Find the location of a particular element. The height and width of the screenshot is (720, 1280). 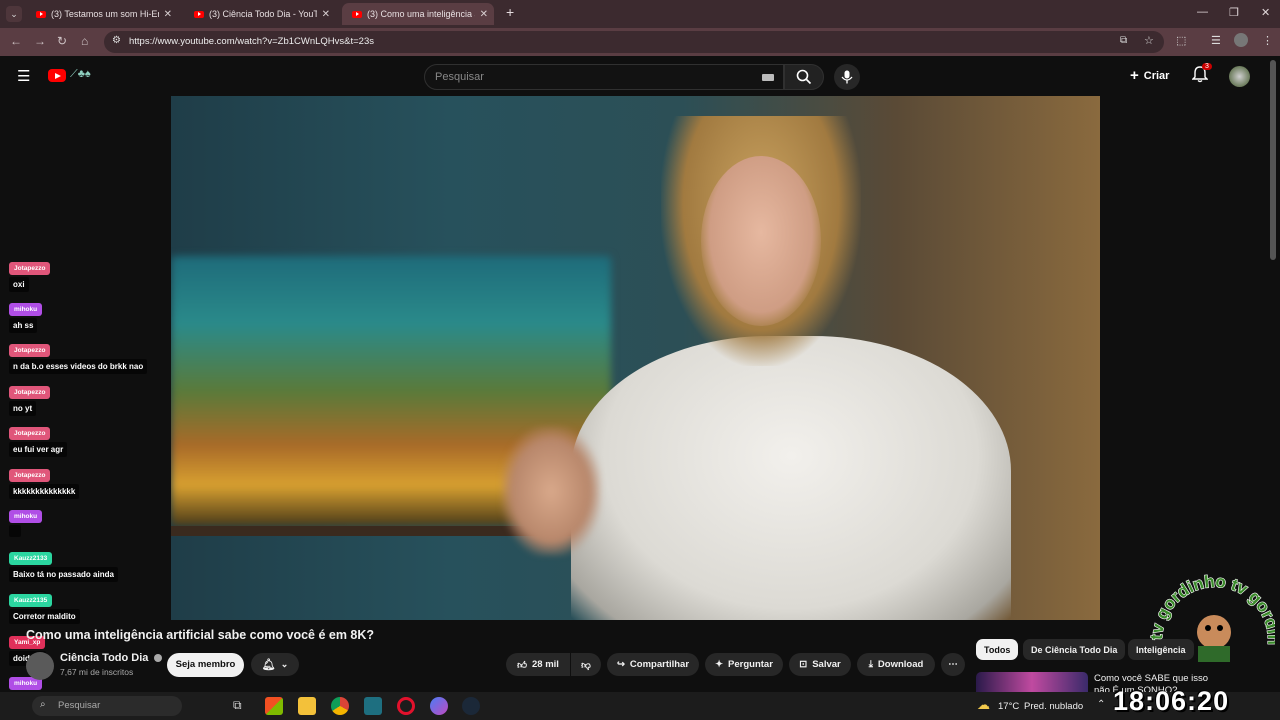

more-actions-button: ⋯ is located at coordinates (953, 664).